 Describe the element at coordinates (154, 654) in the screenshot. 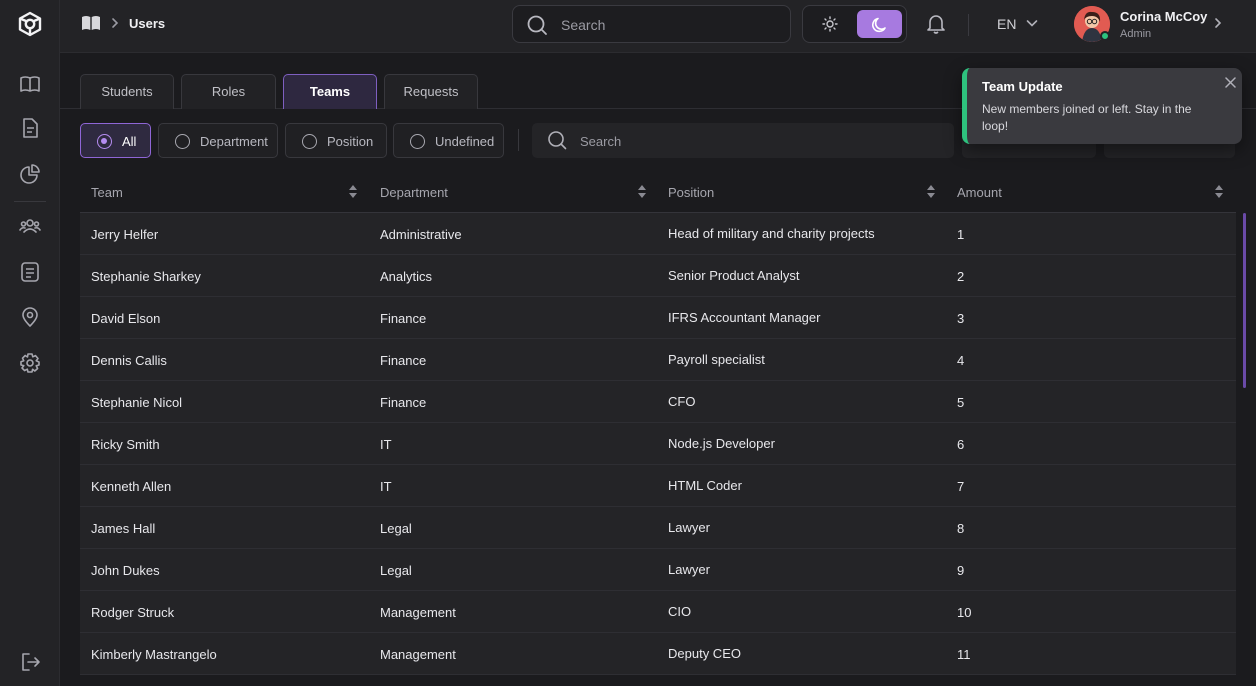

I see `cell-team: Kimberly Mastrangelo` at that location.